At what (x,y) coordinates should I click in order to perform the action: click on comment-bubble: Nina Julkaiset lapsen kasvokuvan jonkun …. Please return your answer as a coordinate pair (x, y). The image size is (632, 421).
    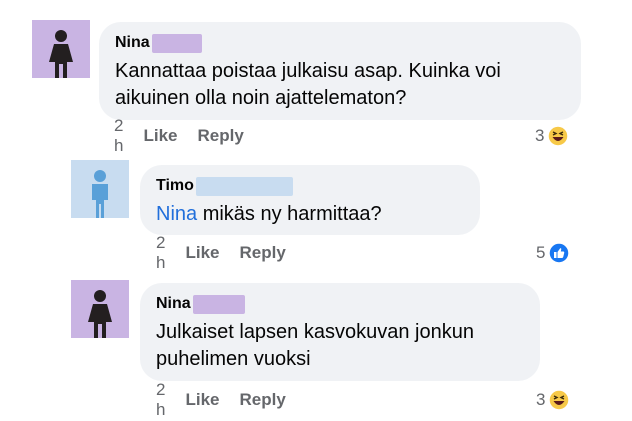
    Looking at the image, I should click on (340, 332).